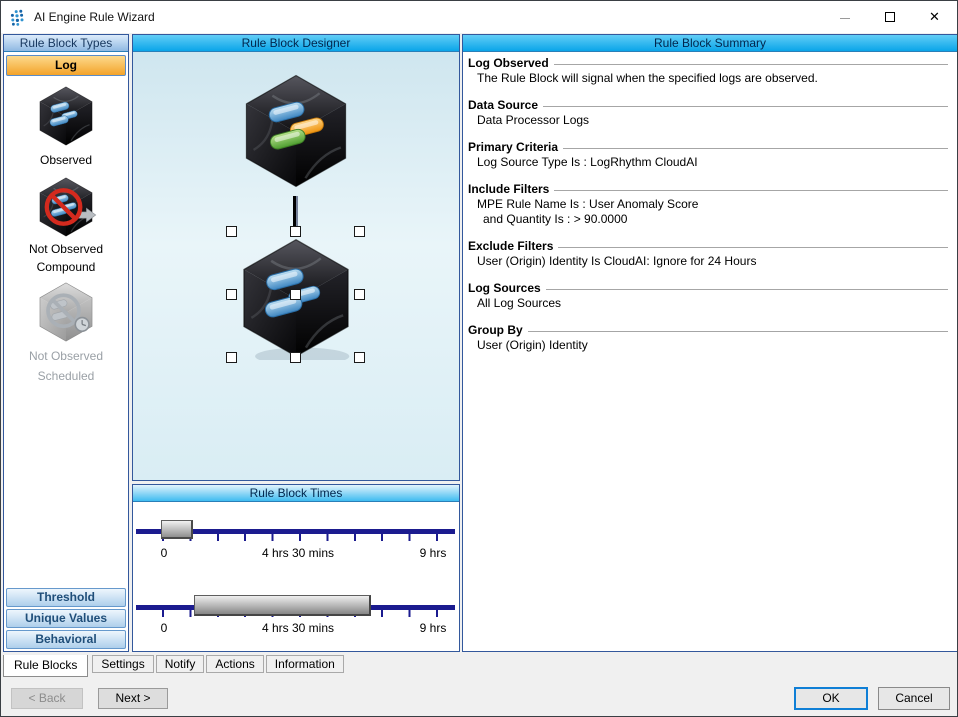  I want to click on close-icon: ✕, so click(934, 16).